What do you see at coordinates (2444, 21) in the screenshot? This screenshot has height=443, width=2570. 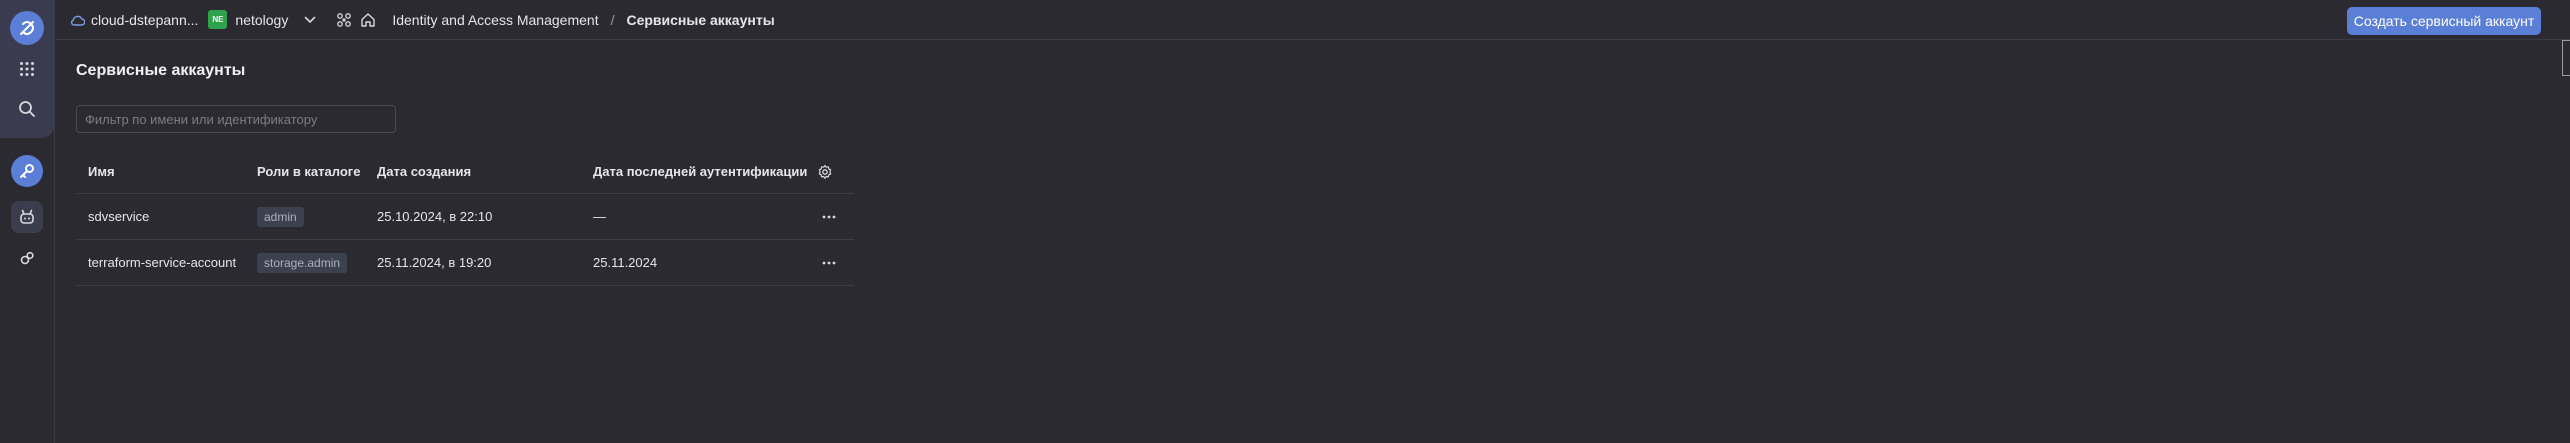 I see `create-service-account-button: Создать сервисный аккаунт` at bounding box center [2444, 21].